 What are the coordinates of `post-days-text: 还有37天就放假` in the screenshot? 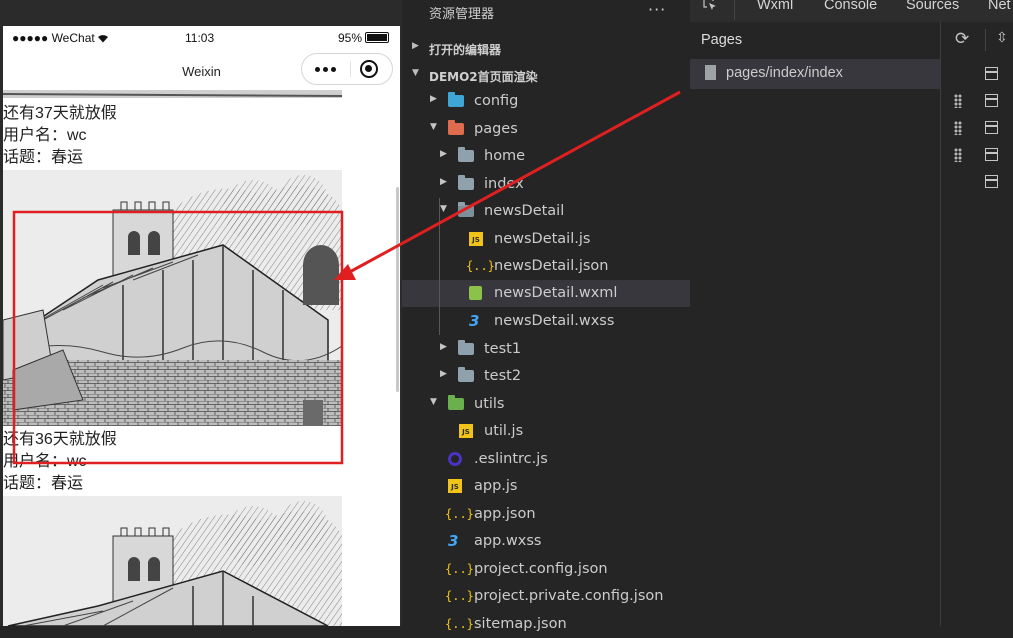 It's located at (60, 113).